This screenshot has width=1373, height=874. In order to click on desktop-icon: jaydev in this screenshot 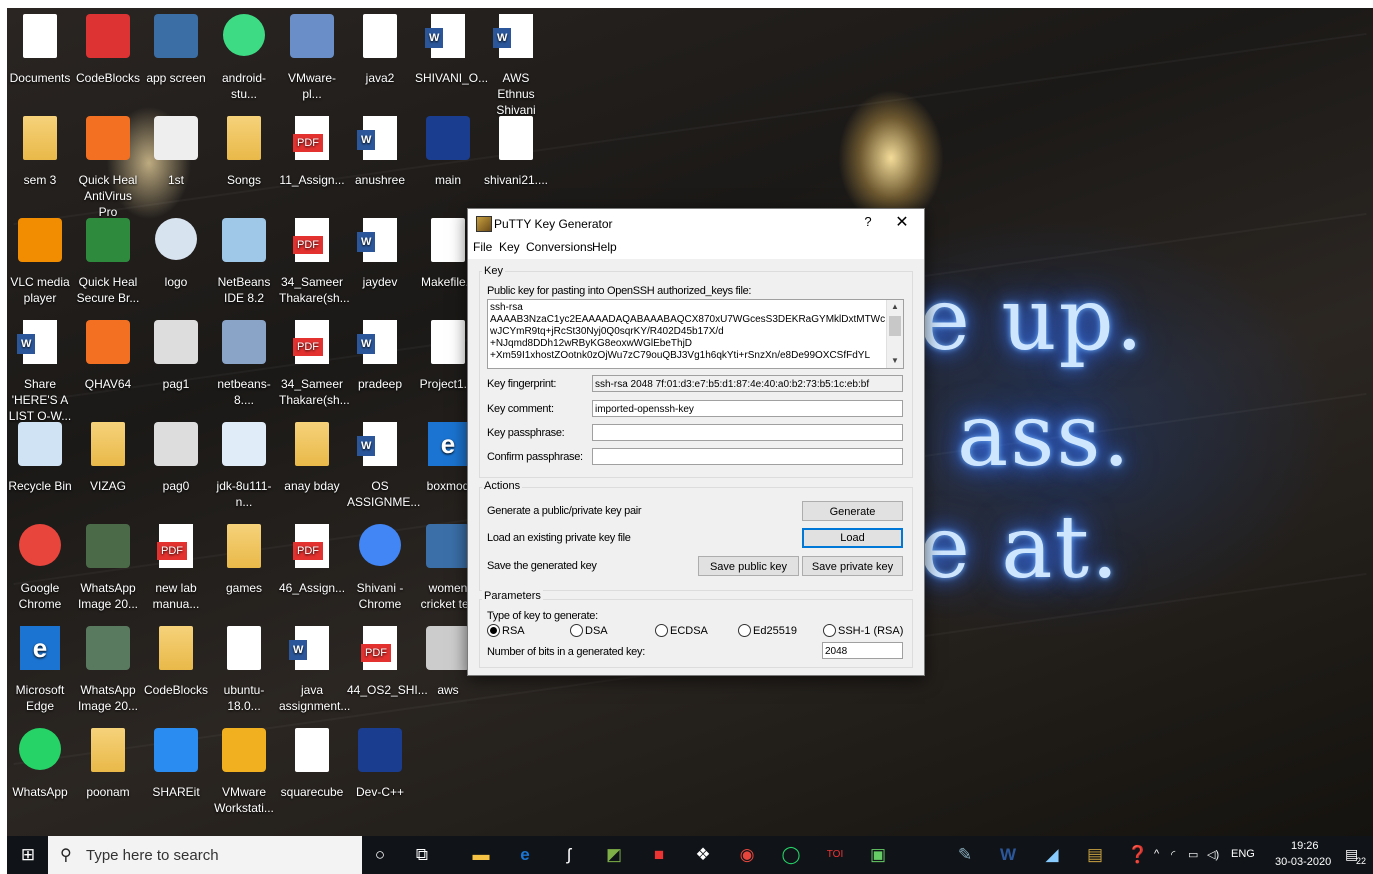, I will do `click(380, 254)`.